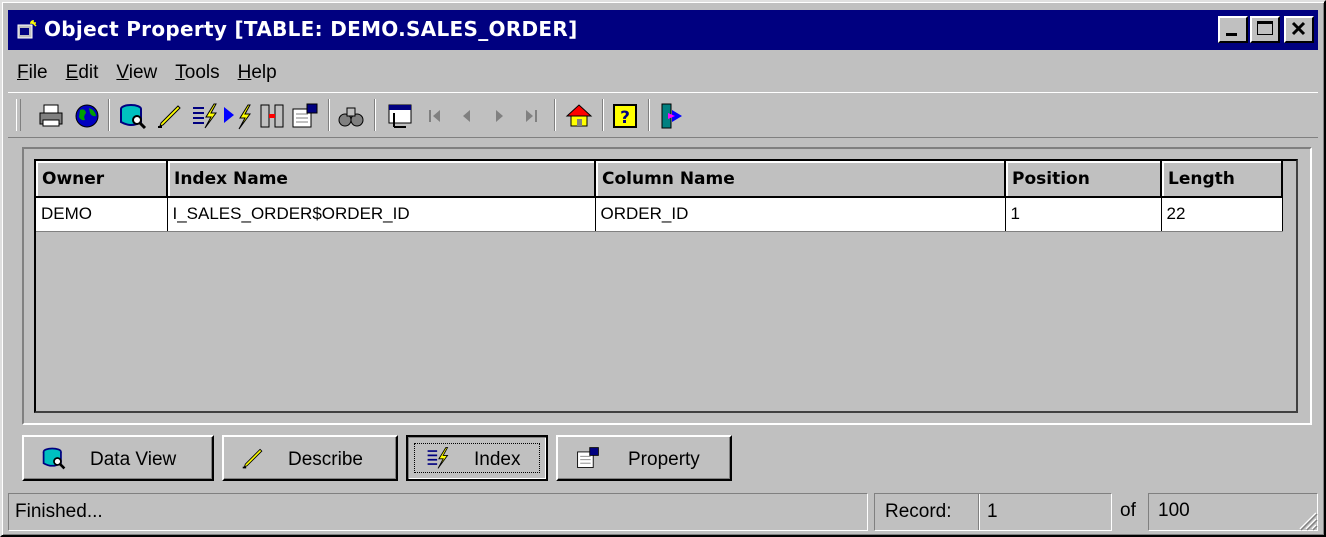  What do you see at coordinates (1215, 512) in the screenshot?
I see `total-pane: of 100` at bounding box center [1215, 512].